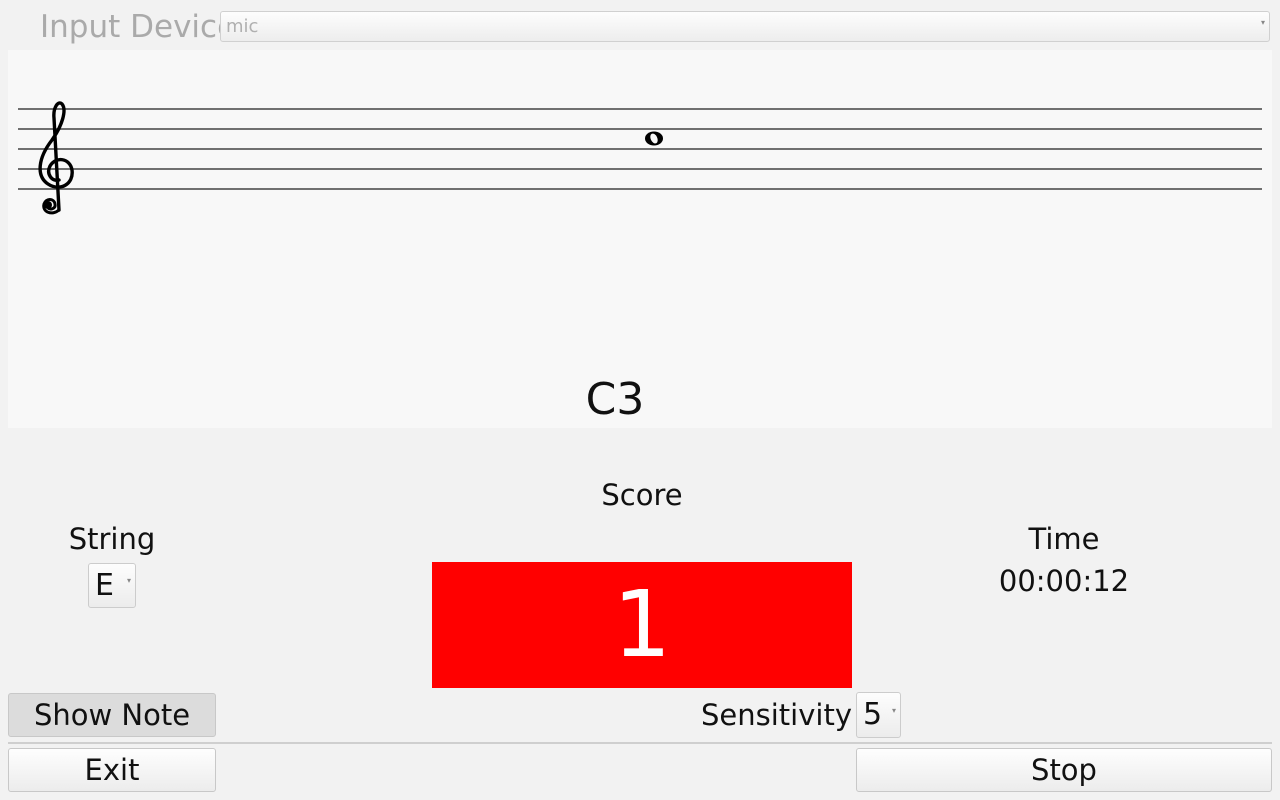 The width and height of the screenshot is (1280, 800). I want to click on string-value: E, so click(104, 585).